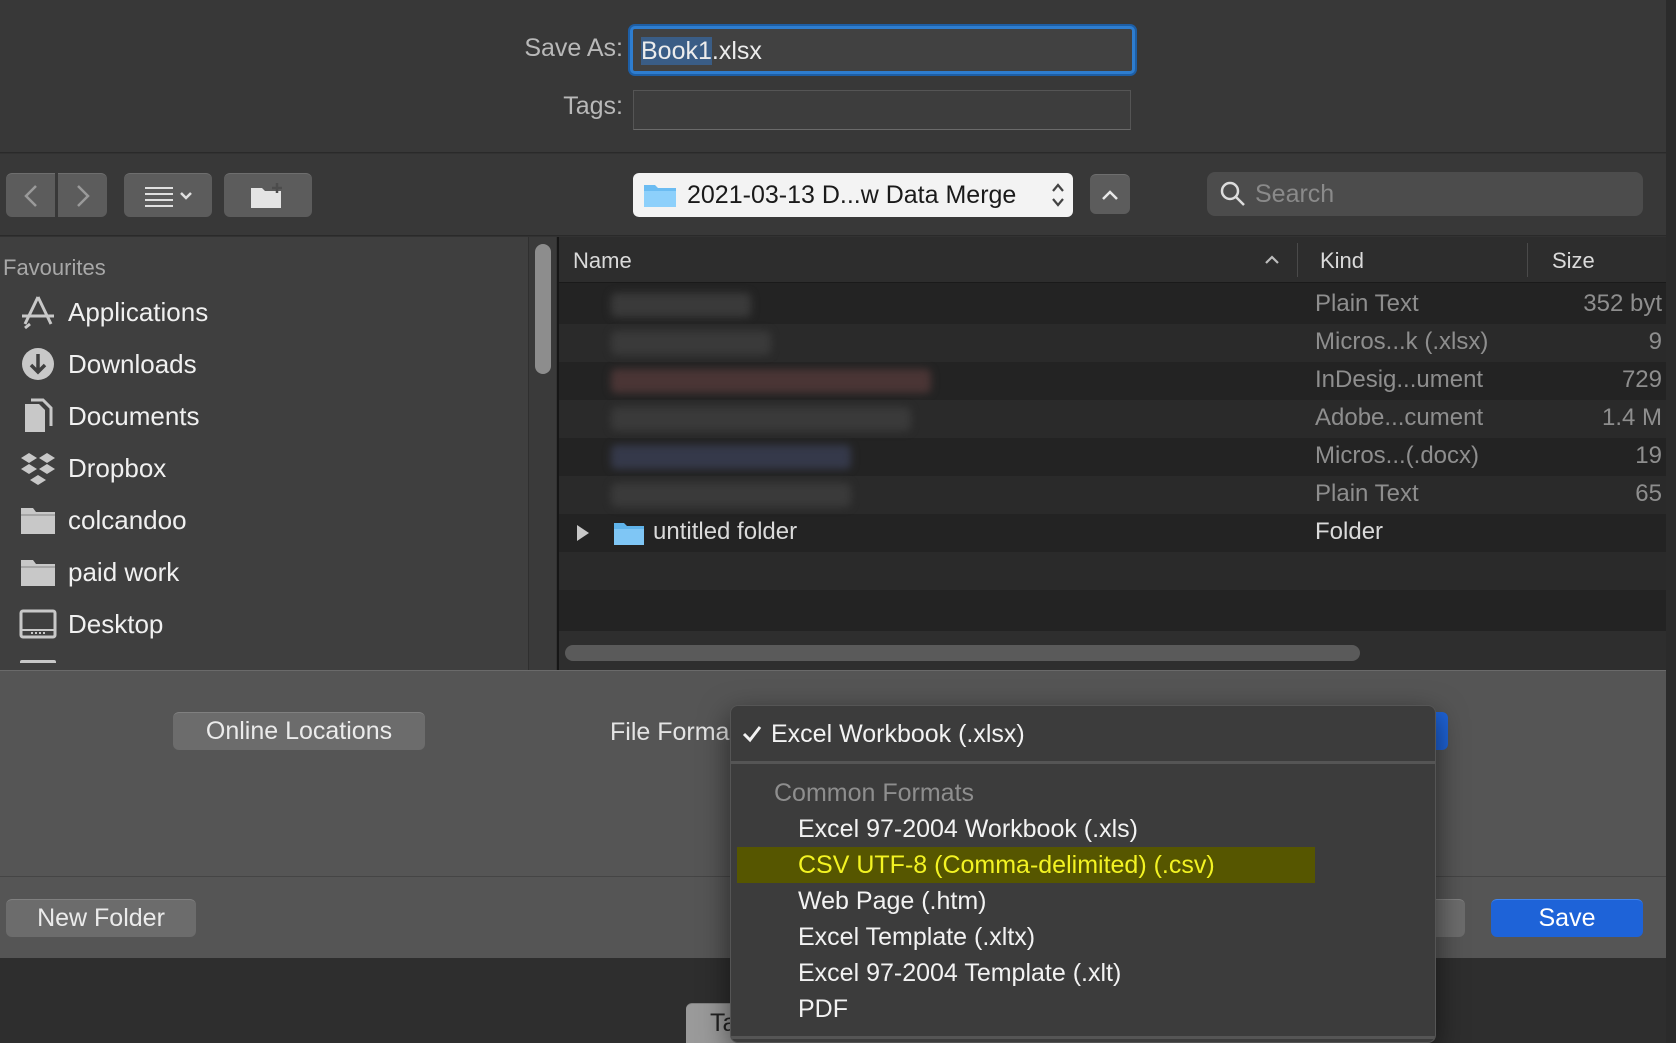  Describe the element at coordinates (117, 467) in the screenshot. I see `sidebar-item-label: Dropbox` at that location.